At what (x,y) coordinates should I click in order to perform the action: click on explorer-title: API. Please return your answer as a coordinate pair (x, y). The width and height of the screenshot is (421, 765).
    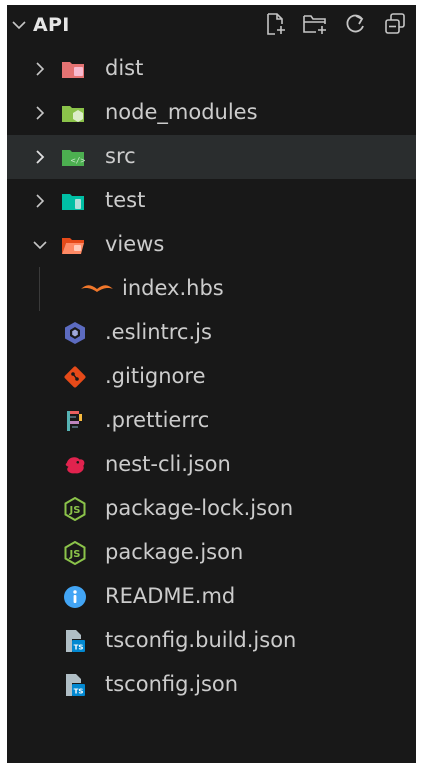
    Looking at the image, I should click on (51, 25).